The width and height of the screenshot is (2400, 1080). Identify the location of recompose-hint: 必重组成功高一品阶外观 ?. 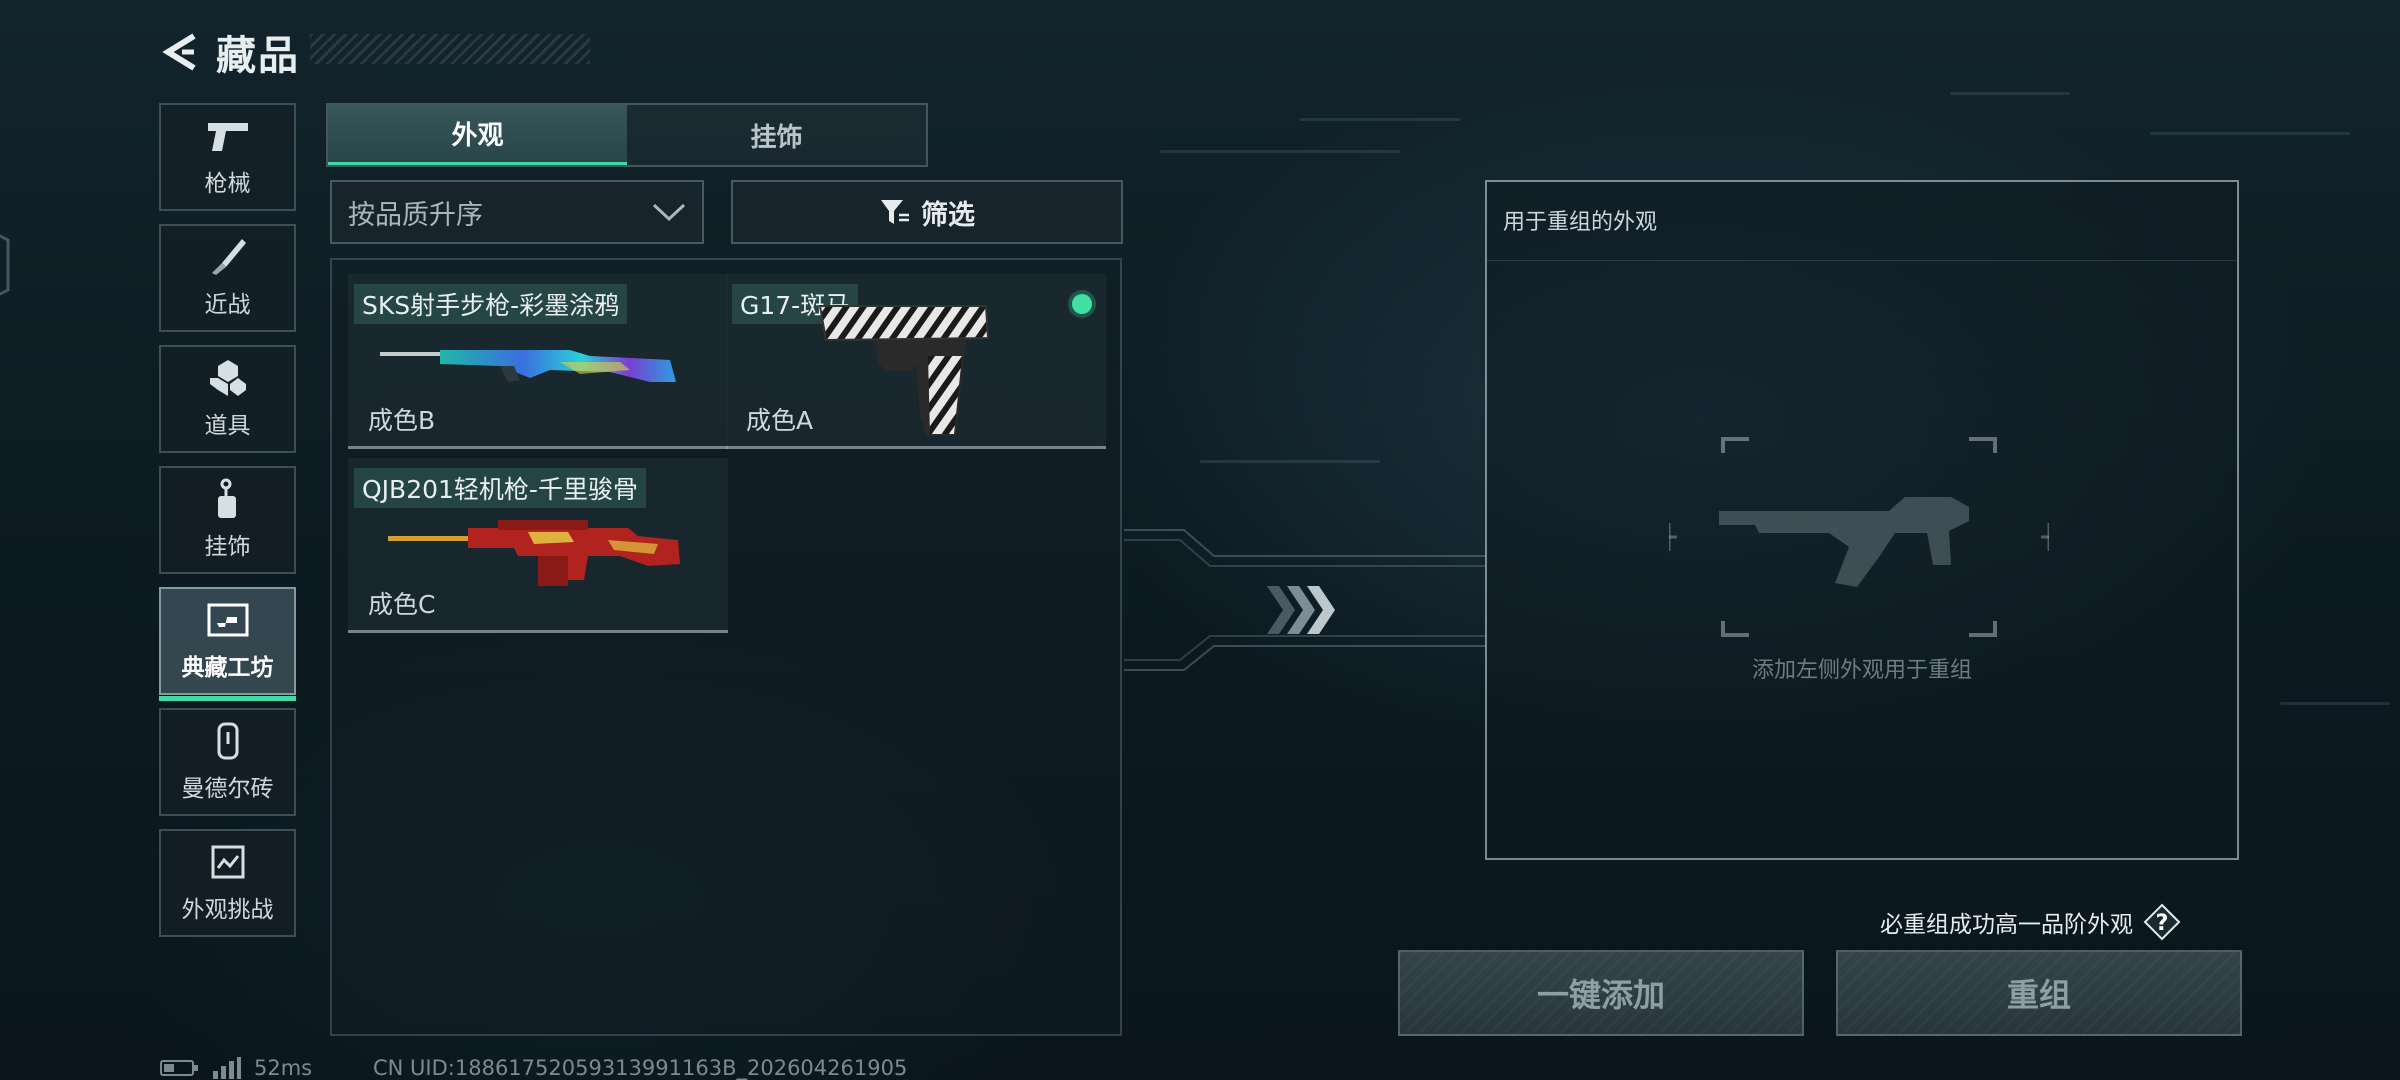
(2030, 922).